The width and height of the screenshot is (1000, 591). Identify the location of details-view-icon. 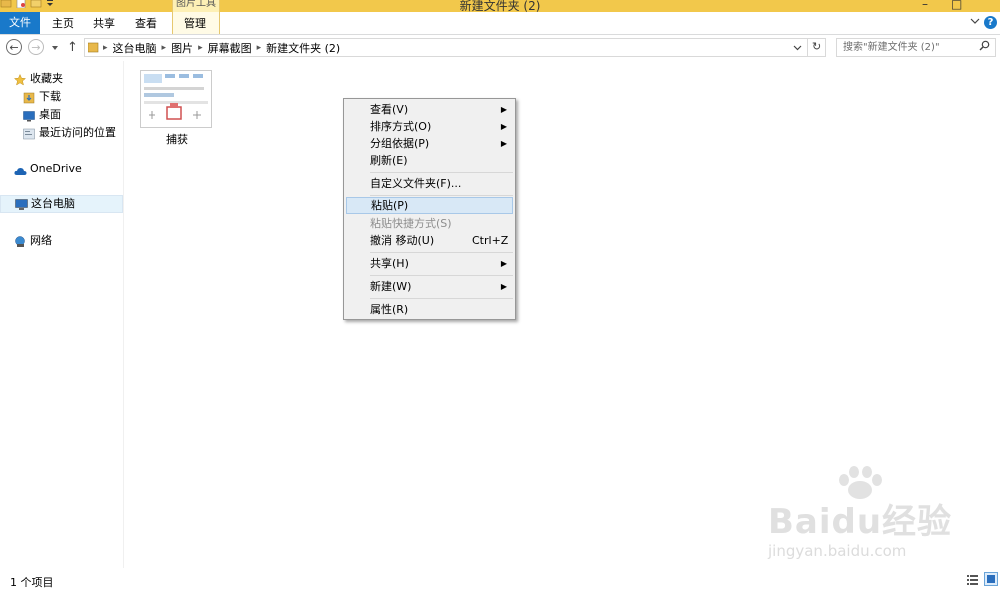
(972, 580).